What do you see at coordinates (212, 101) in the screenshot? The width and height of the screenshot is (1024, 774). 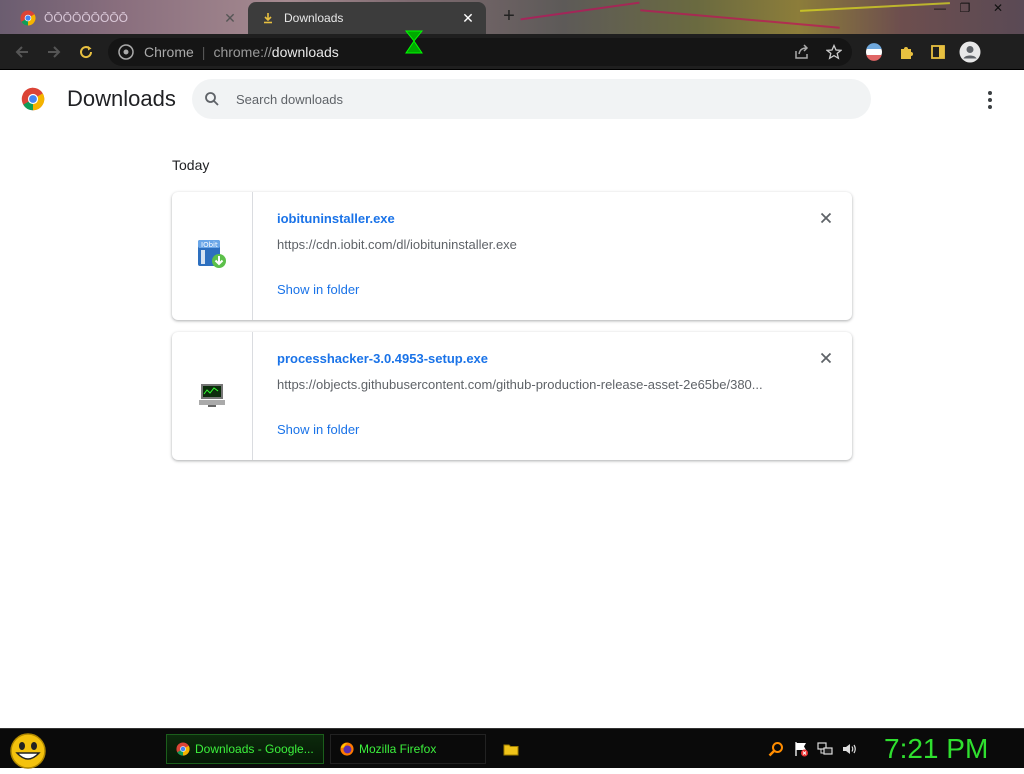 I see `search-icon` at bounding box center [212, 101].